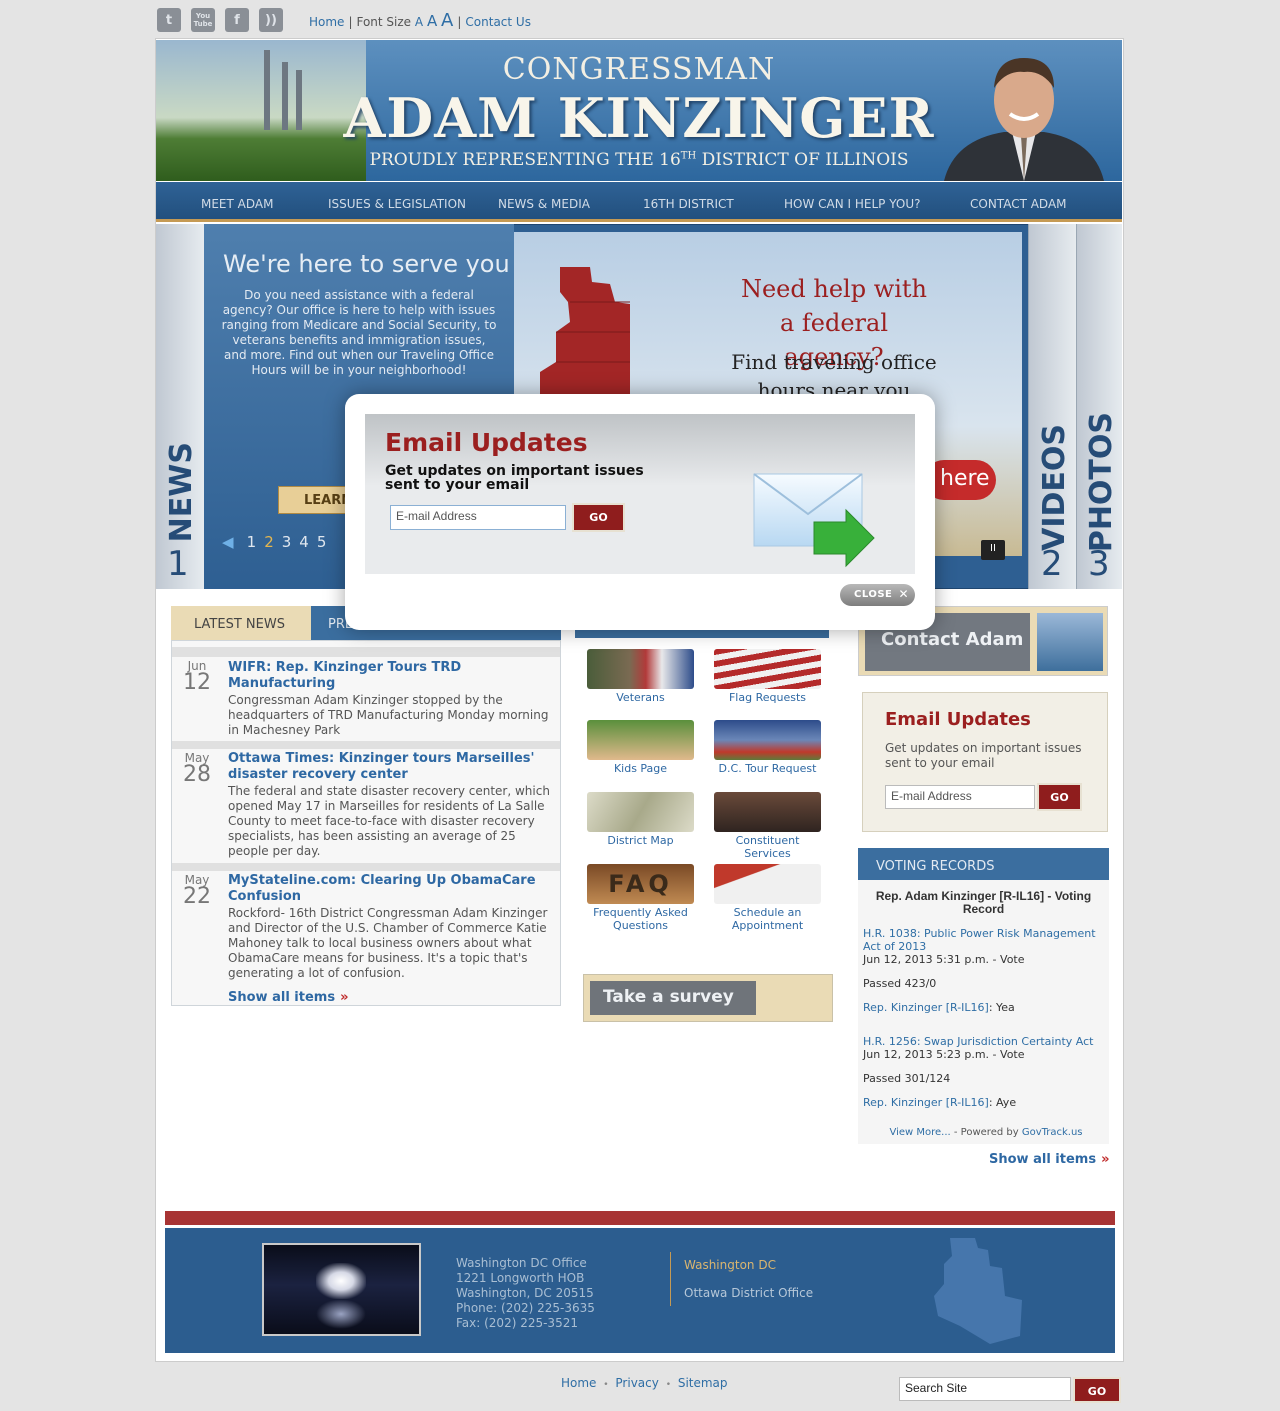  Describe the element at coordinates (1052, 406) in the screenshot. I see `tab-videos: VIDEOS 2` at that location.